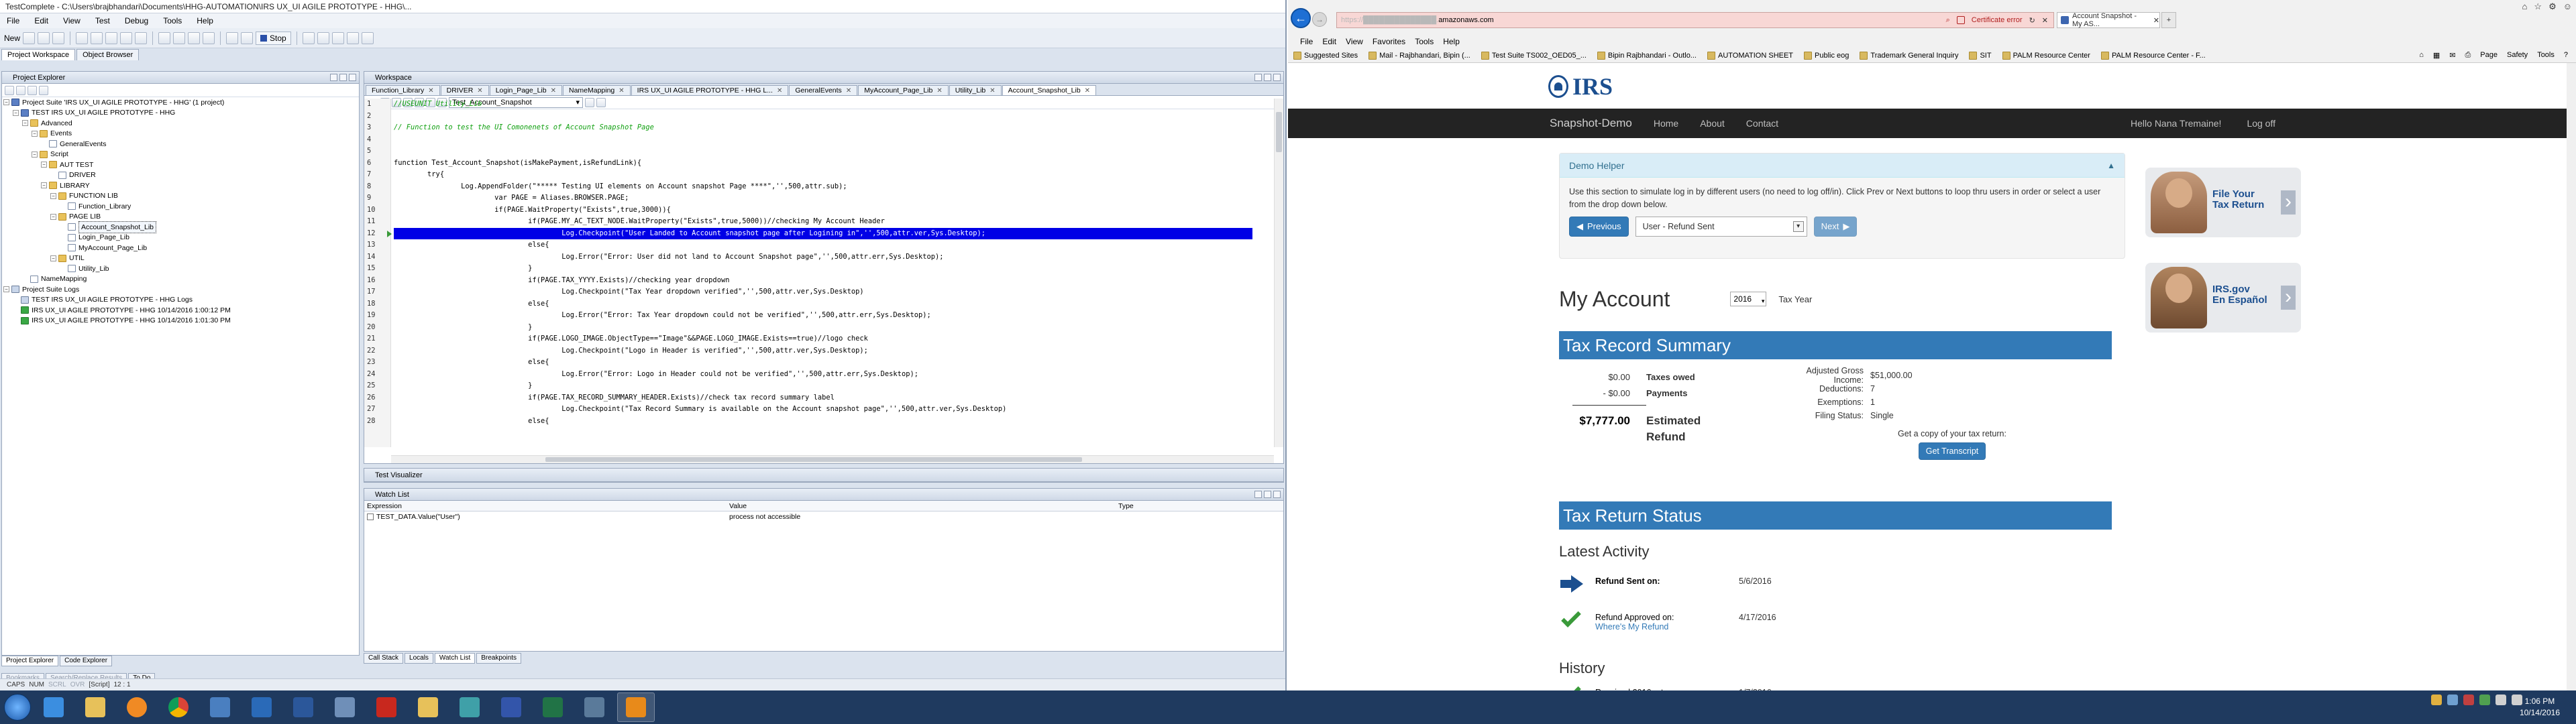 The width and height of the screenshot is (2576, 724). Describe the element at coordinates (247, 38) in the screenshot. I see `object-spy-icon` at that location.